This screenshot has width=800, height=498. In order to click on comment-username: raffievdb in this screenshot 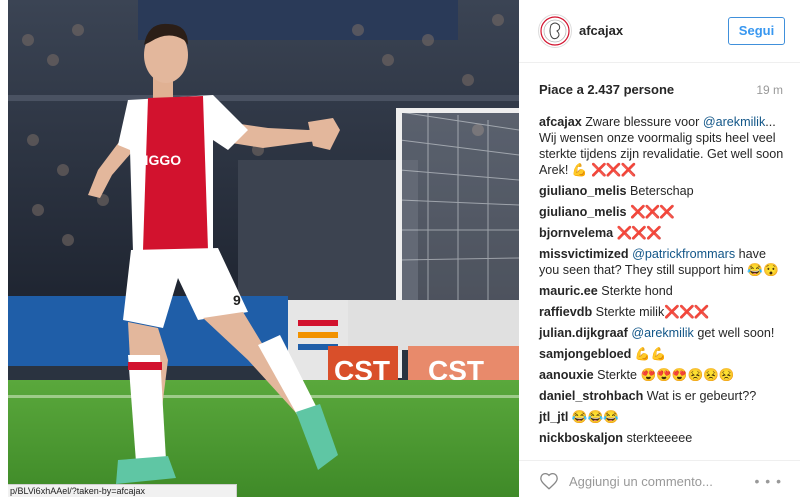, I will do `click(565, 312)`.